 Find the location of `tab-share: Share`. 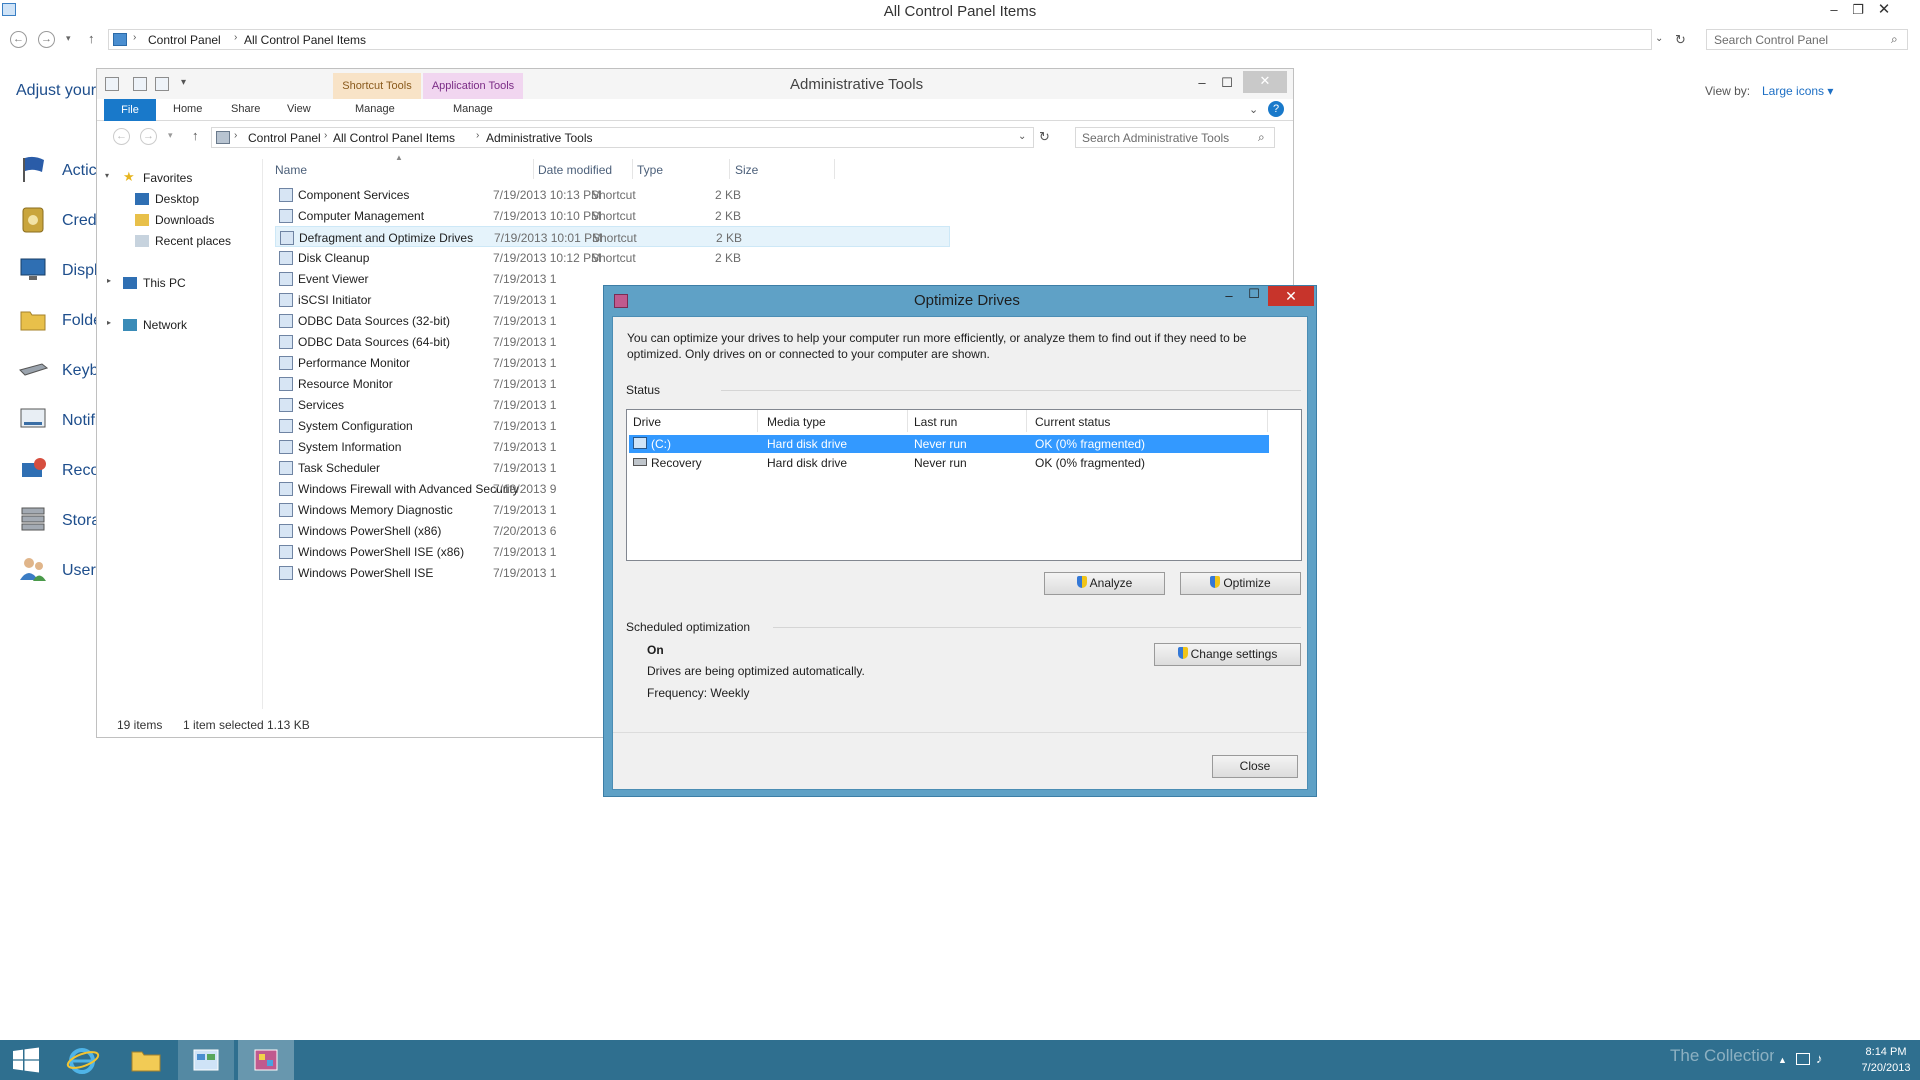

tab-share: Share is located at coordinates (245, 109).